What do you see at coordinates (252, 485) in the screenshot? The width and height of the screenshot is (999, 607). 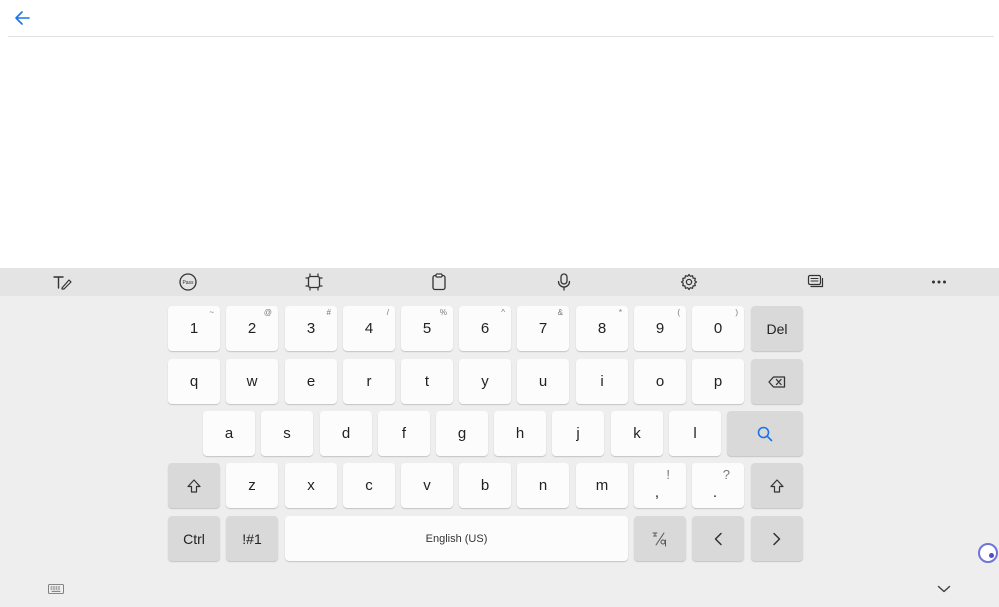 I see `key-z: z` at bounding box center [252, 485].